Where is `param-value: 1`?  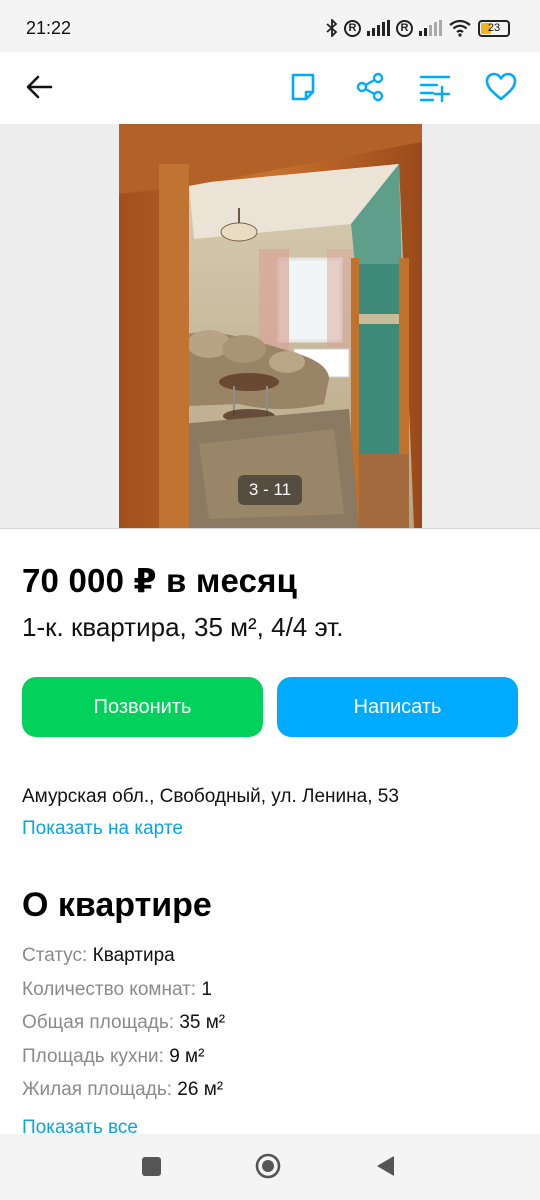
param-value: 1 is located at coordinates (206, 989).